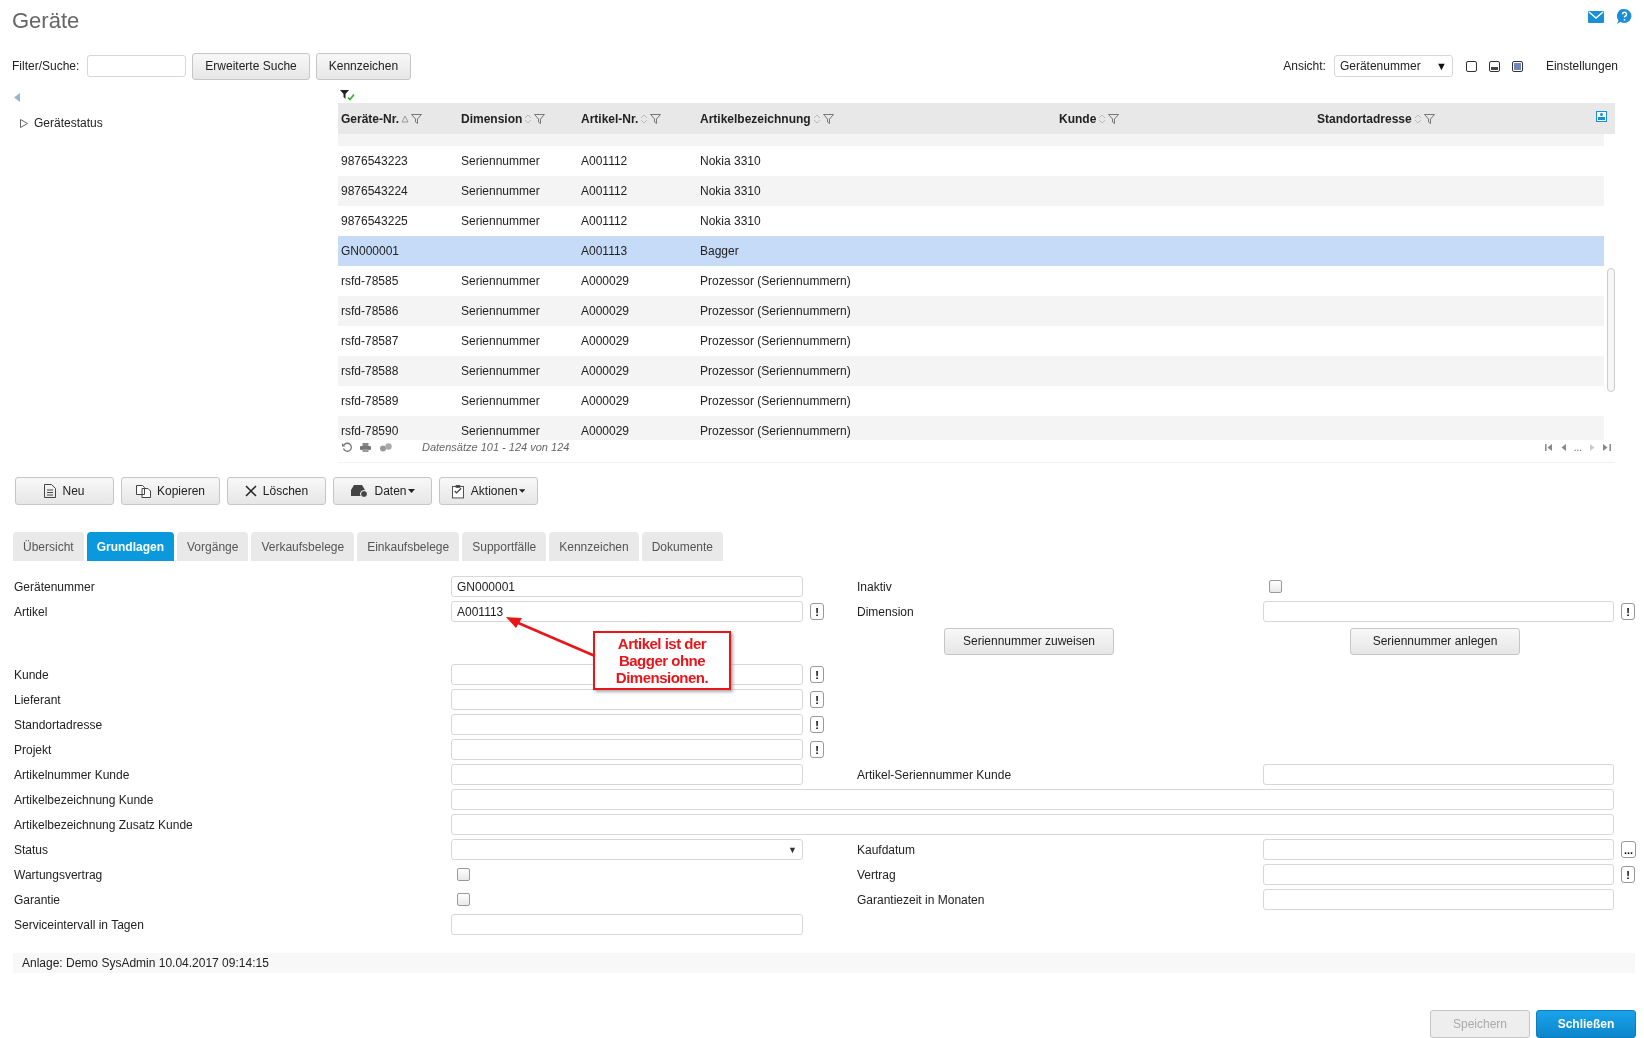 Image resolution: width=1644 pixels, height=1038 pixels. Describe the element at coordinates (398, 118) in the screenshot. I see `column-header: Geräte-Nr.` at that location.